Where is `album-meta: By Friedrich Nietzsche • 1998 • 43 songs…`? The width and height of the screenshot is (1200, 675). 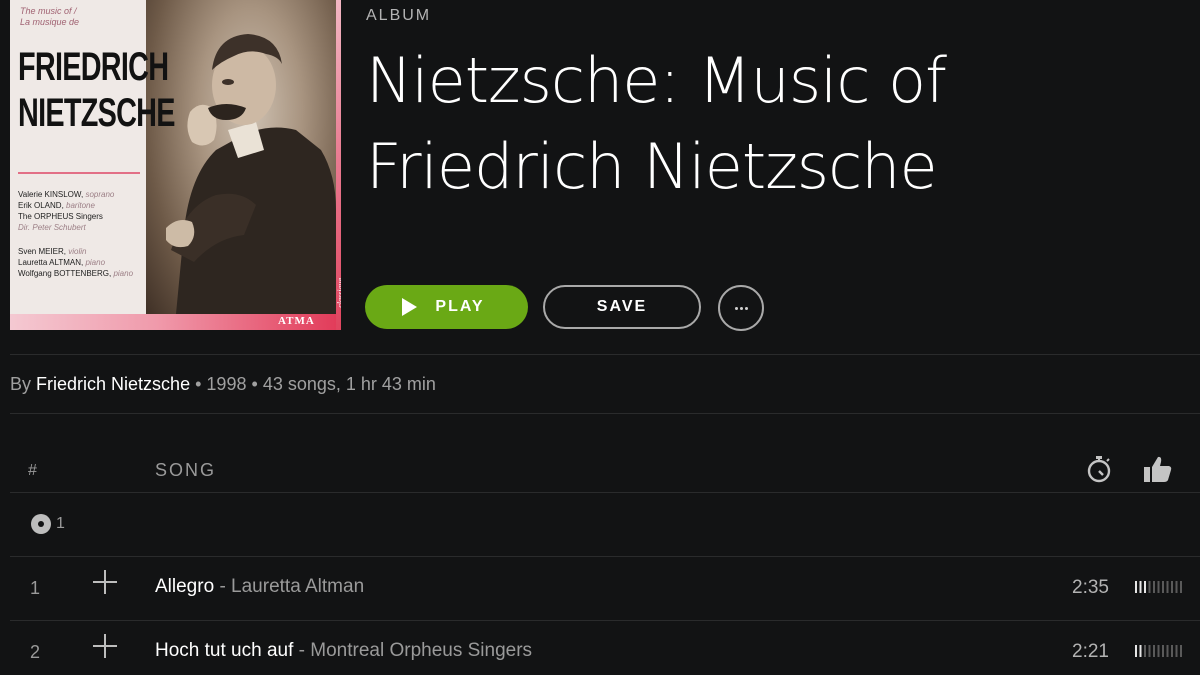 album-meta: By Friedrich Nietzsche • 1998 • 43 songs… is located at coordinates (223, 384).